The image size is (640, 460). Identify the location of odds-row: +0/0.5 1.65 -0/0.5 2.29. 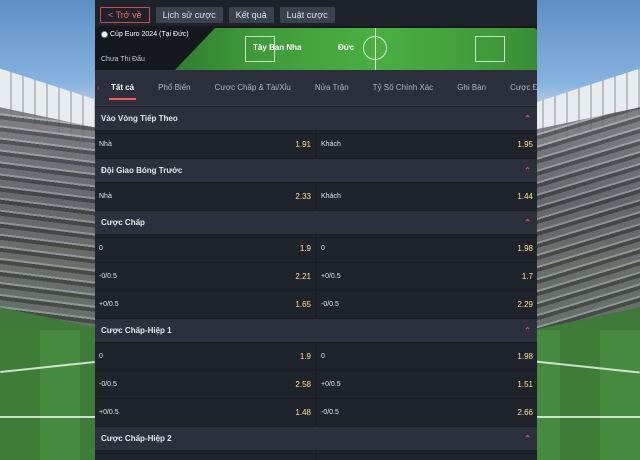
(316, 304).